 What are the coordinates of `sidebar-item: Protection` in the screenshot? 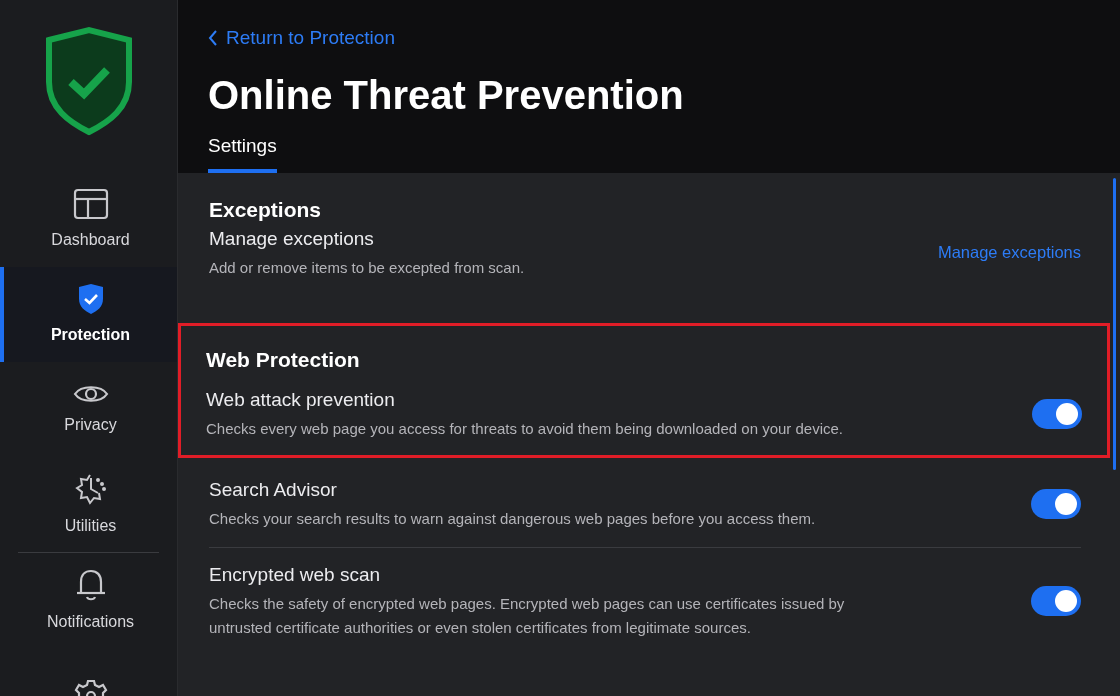 It's located at (88, 314).